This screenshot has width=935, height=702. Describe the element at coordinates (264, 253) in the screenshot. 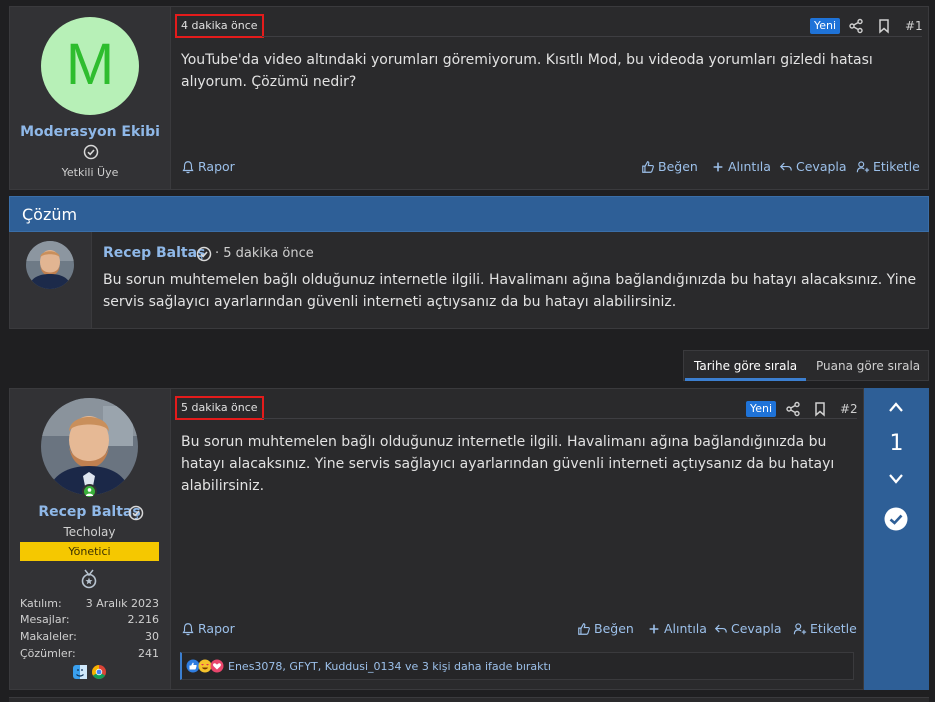

I see `solution-time: · 5 dakika önce` at that location.